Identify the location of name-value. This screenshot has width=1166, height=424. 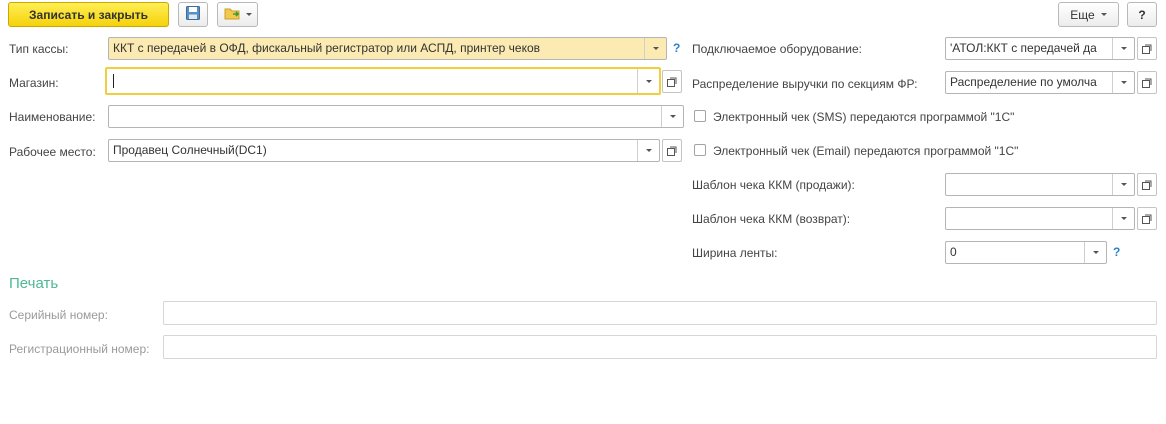
(385, 116).